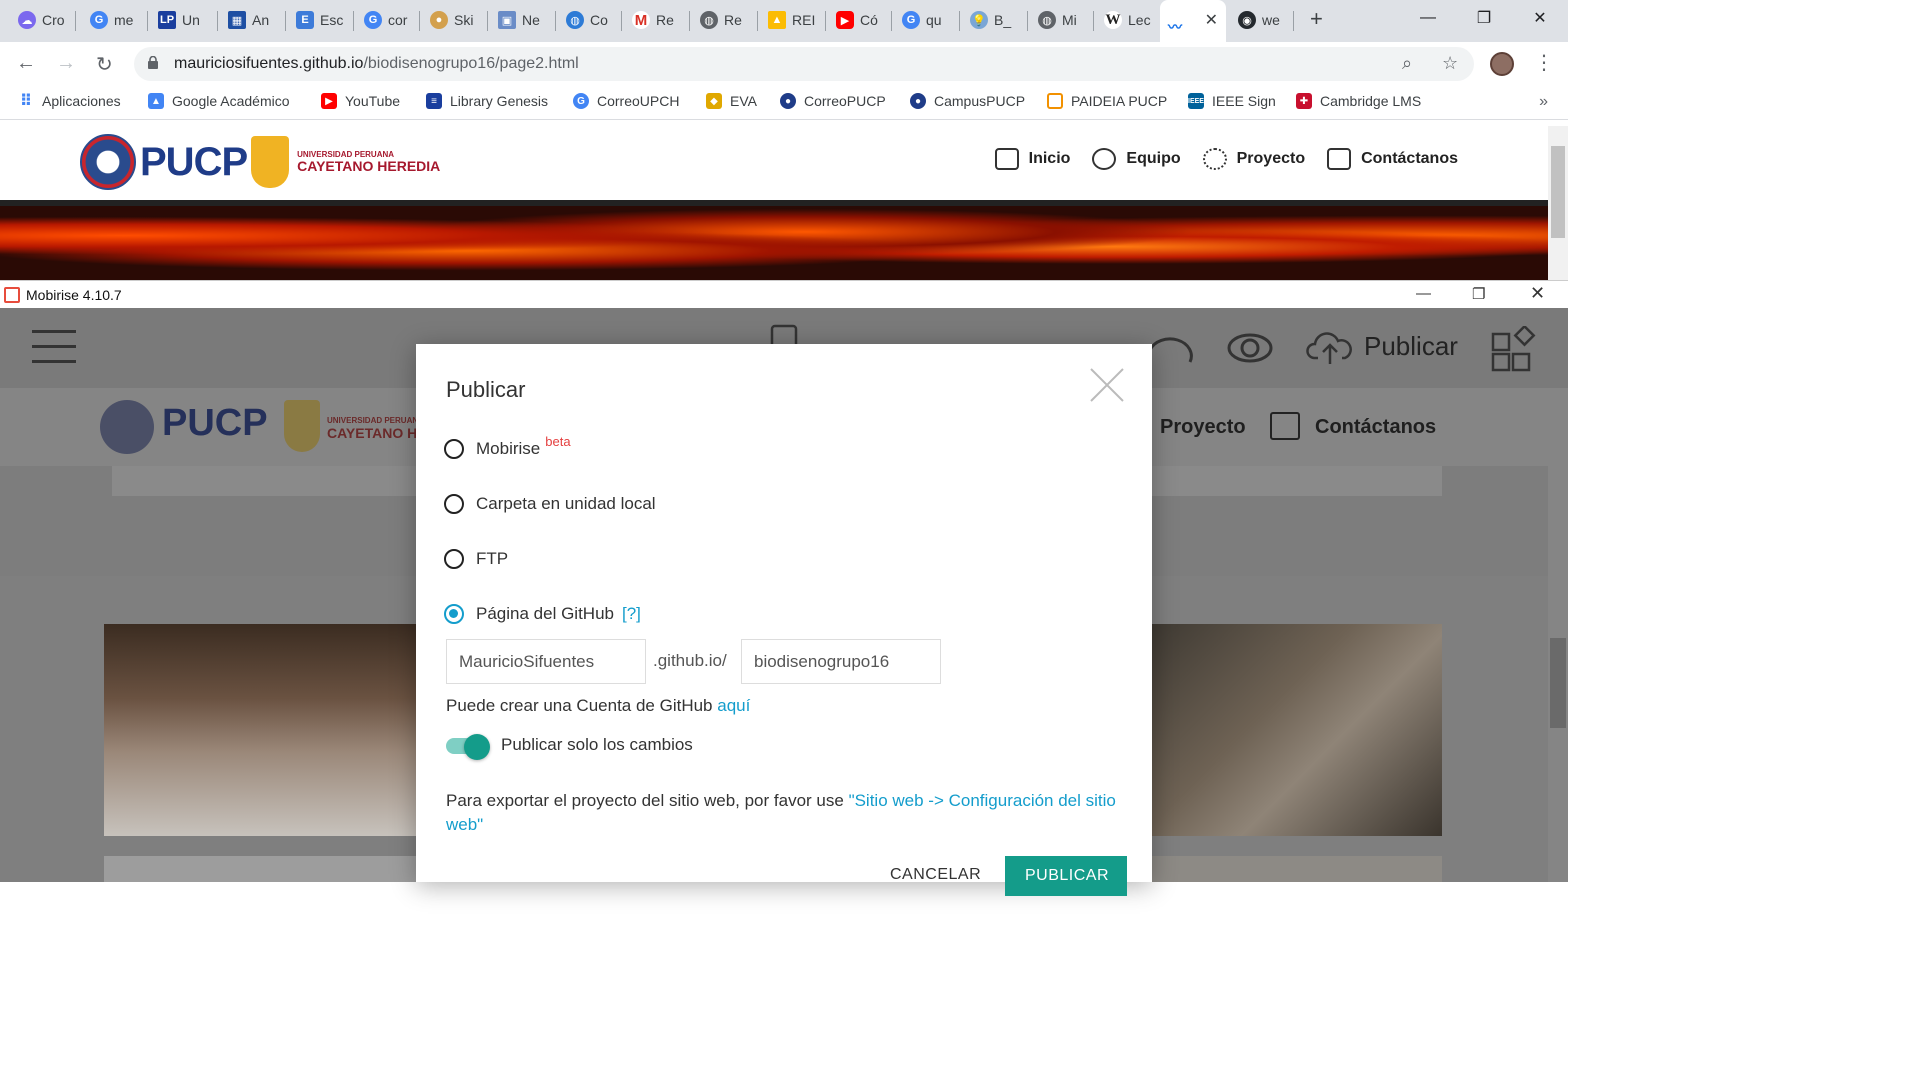  Describe the element at coordinates (12, 295) in the screenshot. I see `mobirise-app-icon` at that location.